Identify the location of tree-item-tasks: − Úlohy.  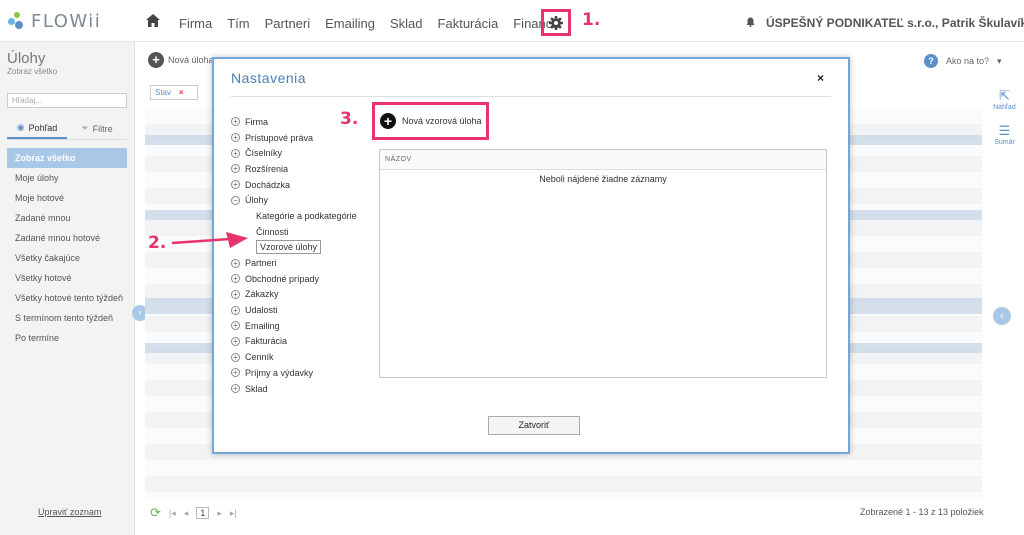
(301, 200).